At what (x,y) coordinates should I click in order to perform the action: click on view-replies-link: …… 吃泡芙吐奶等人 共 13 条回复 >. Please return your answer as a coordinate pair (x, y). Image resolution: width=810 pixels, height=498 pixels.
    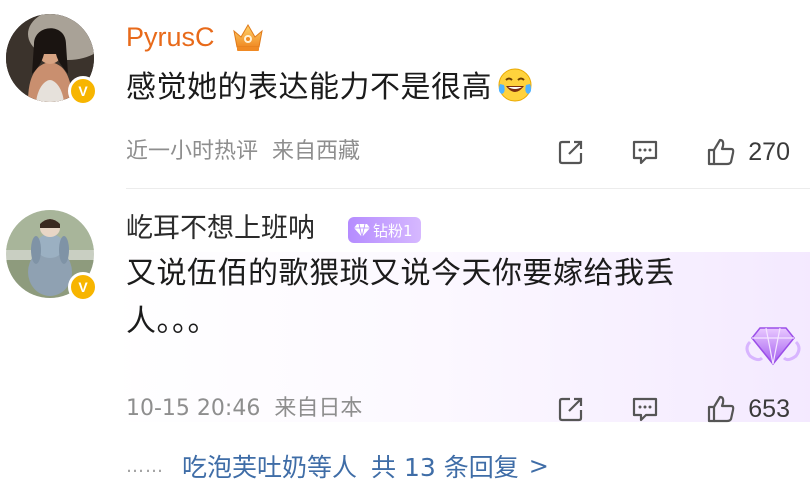
    Looking at the image, I should click on (337, 466).